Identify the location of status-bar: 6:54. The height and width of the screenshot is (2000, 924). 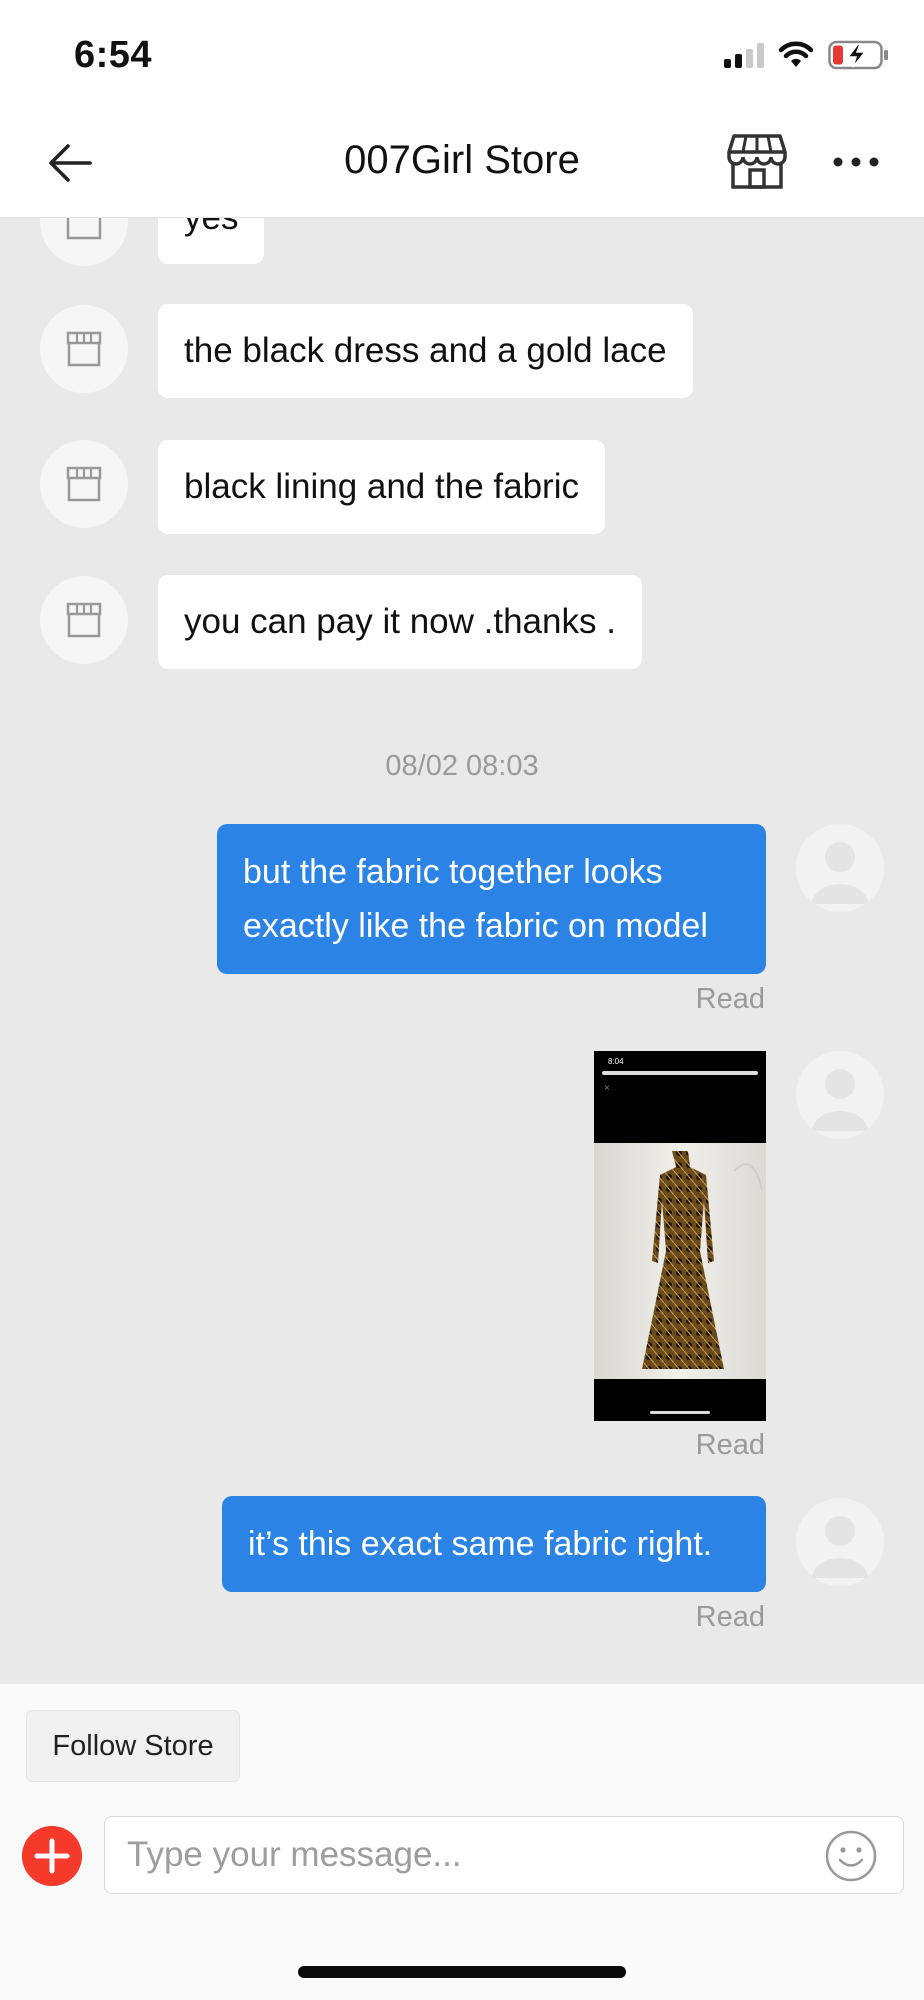
(462, 56).